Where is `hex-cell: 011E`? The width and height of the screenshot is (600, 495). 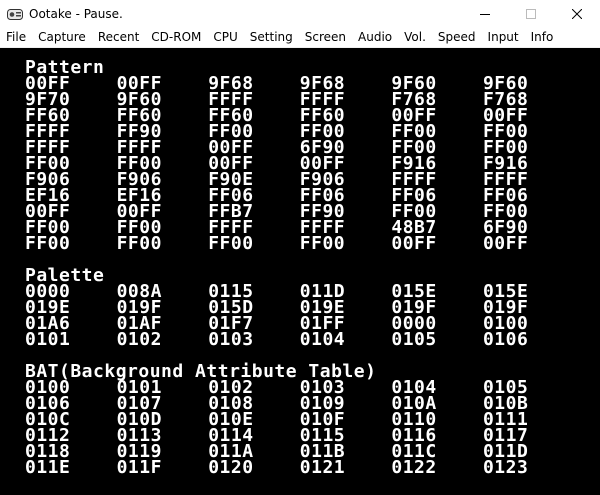 hex-cell: 011E is located at coordinates (48, 467).